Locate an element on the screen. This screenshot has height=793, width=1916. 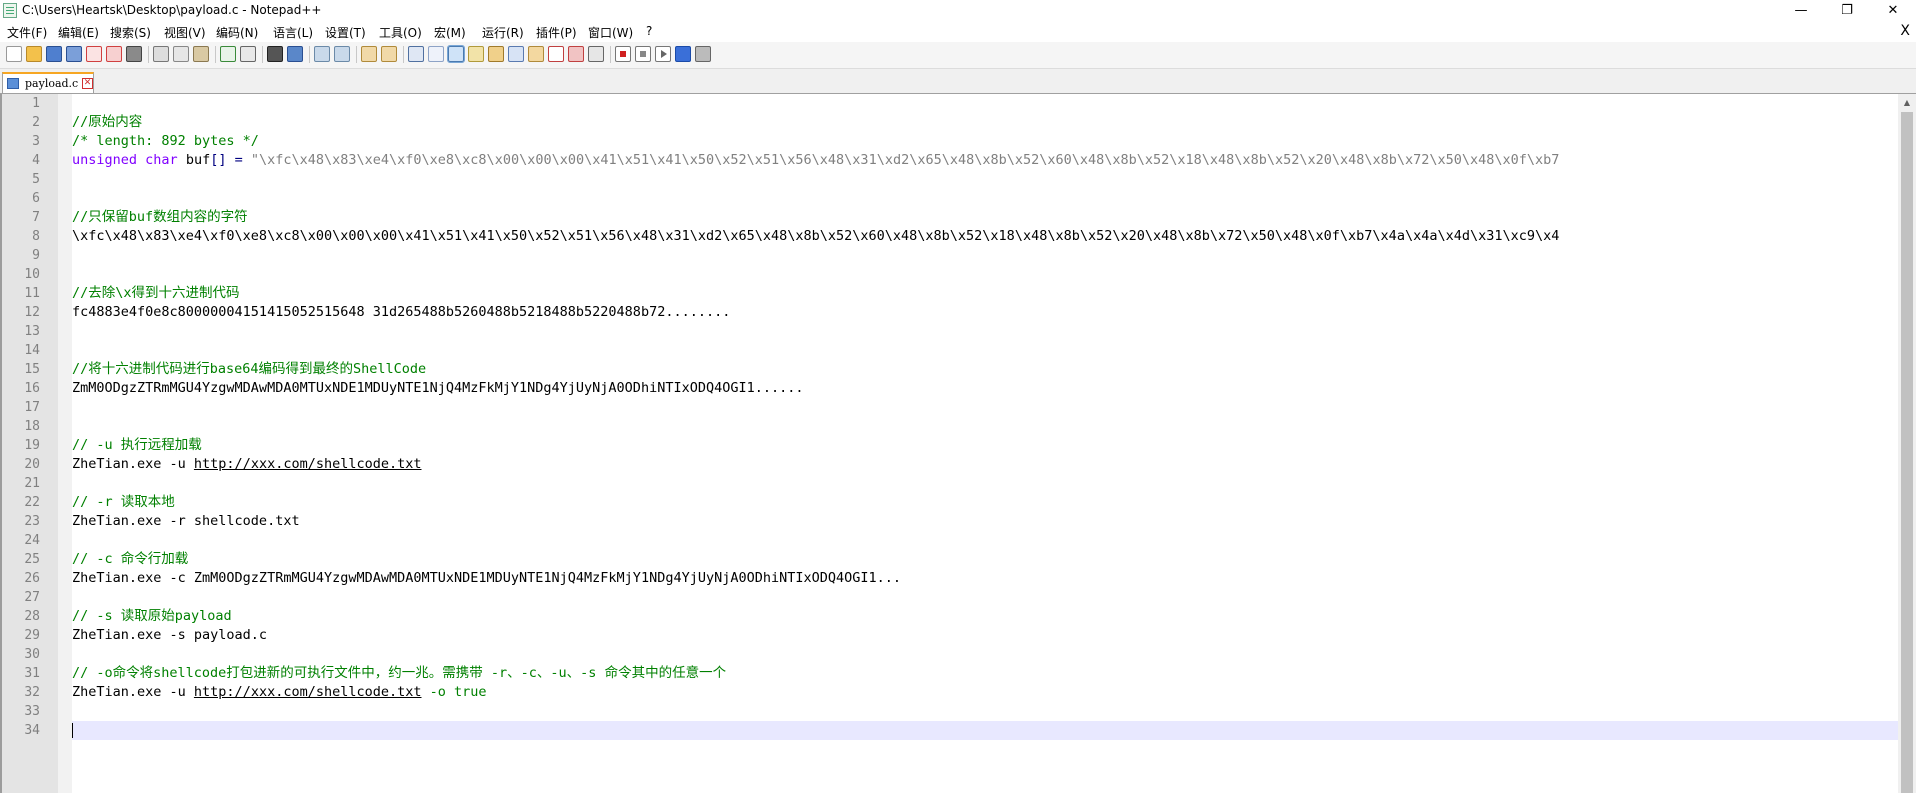
menu-edit: 编辑(E) is located at coordinates (78, 32).